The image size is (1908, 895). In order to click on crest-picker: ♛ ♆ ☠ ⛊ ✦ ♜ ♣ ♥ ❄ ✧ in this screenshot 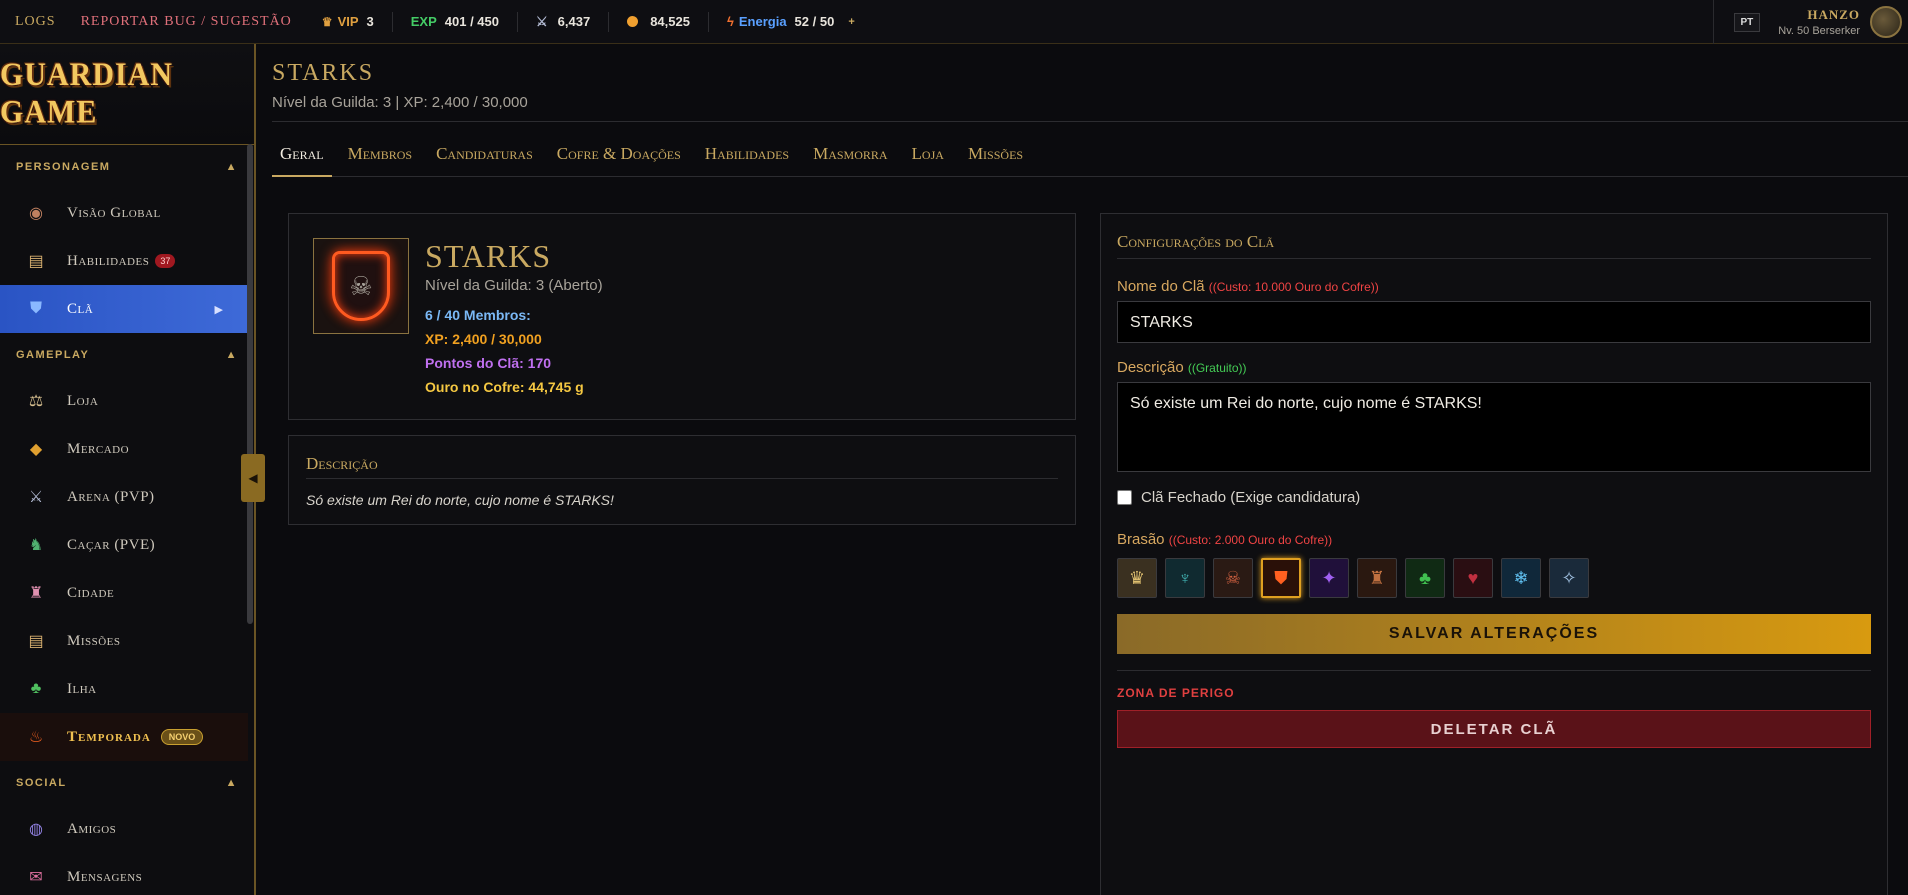, I will do `click(1357, 578)`.